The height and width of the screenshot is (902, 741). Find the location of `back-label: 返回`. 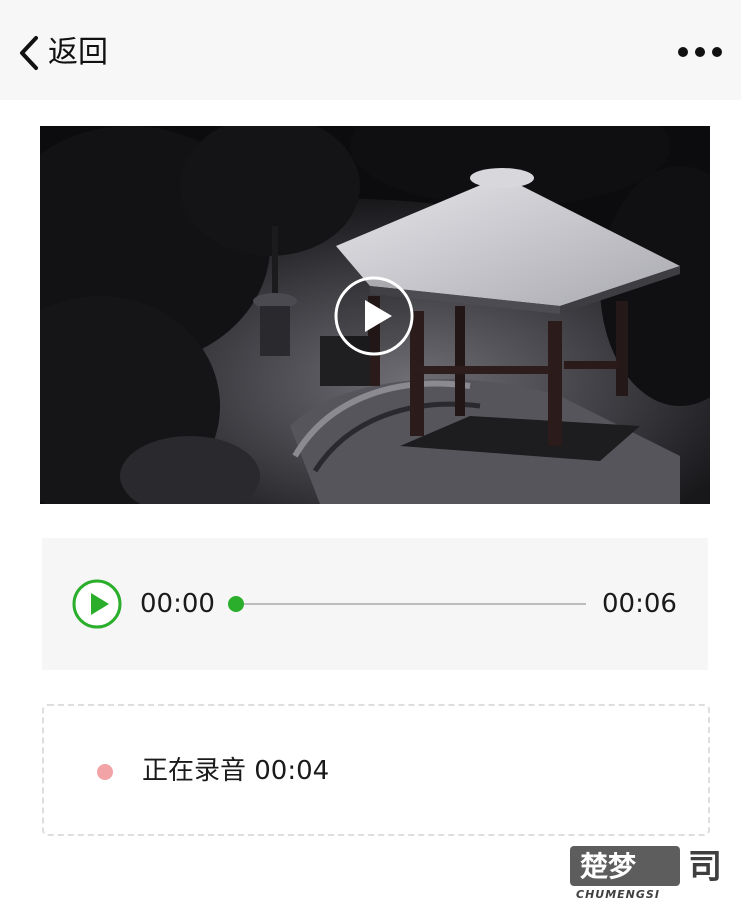

back-label: 返回 is located at coordinates (78, 52).